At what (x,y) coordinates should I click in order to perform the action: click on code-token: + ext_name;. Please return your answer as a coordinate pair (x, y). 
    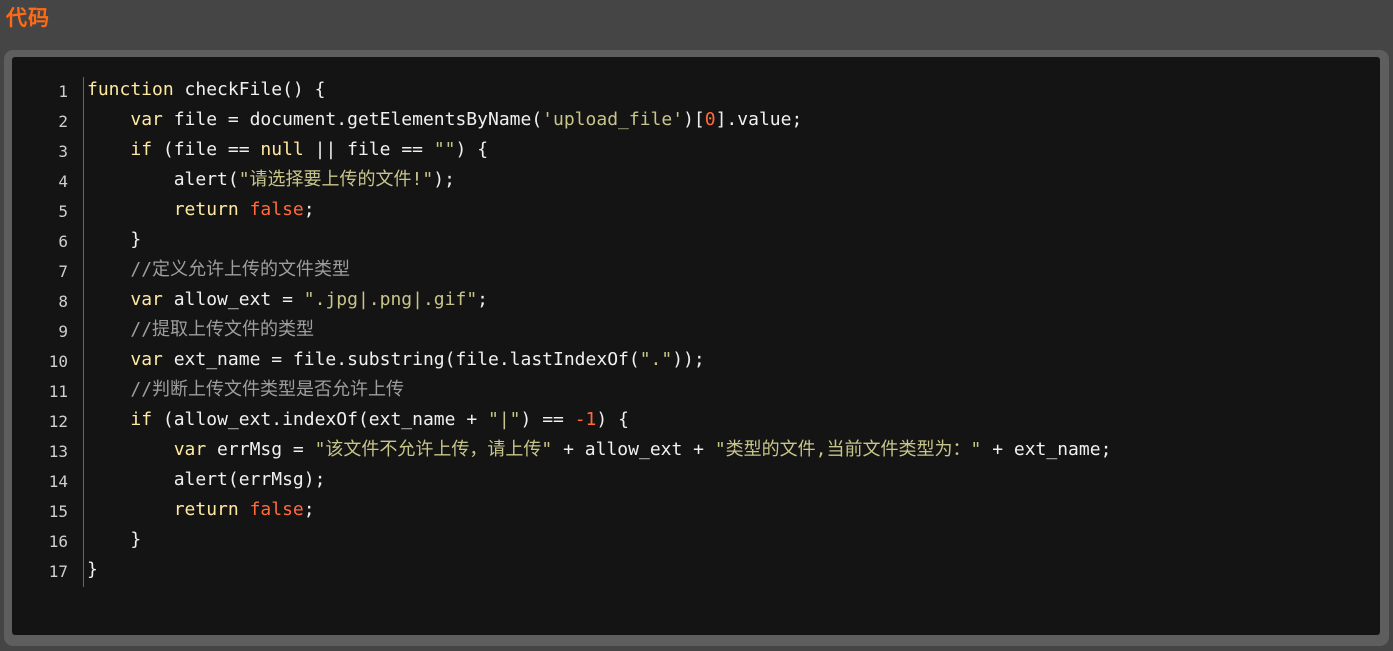
    Looking at the image, I should click on (1046, 449).